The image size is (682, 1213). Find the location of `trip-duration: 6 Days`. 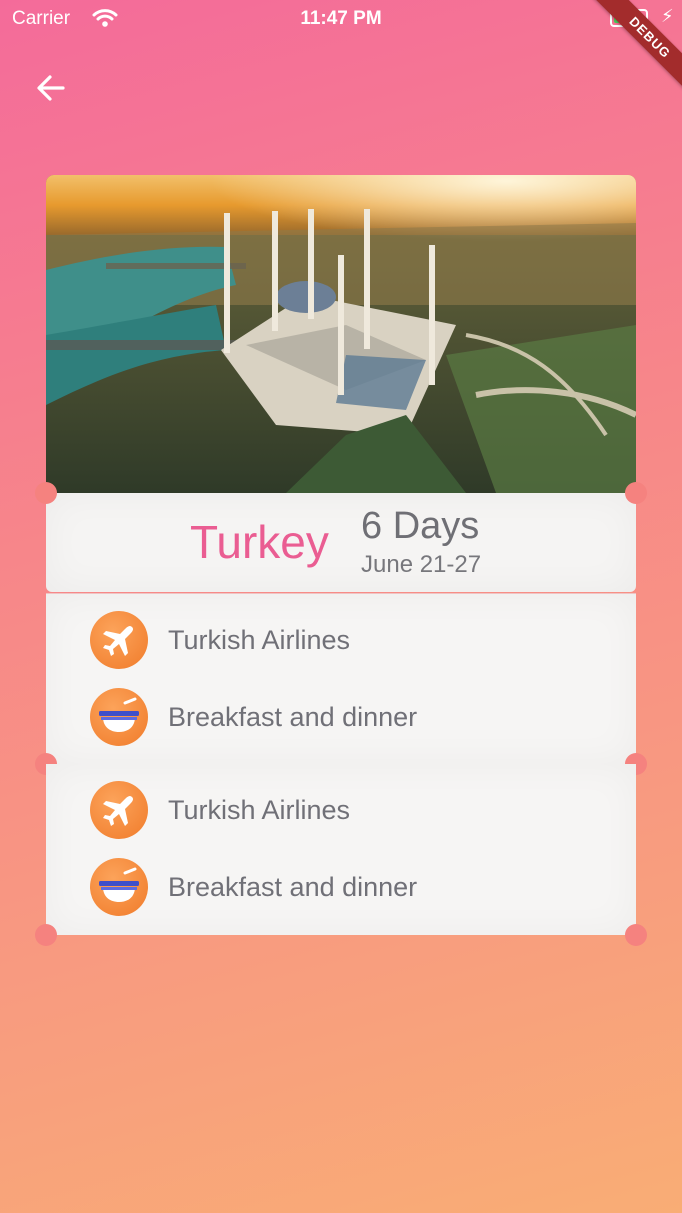

trip-duration: 6 Days is located at coordinates (420, 526).